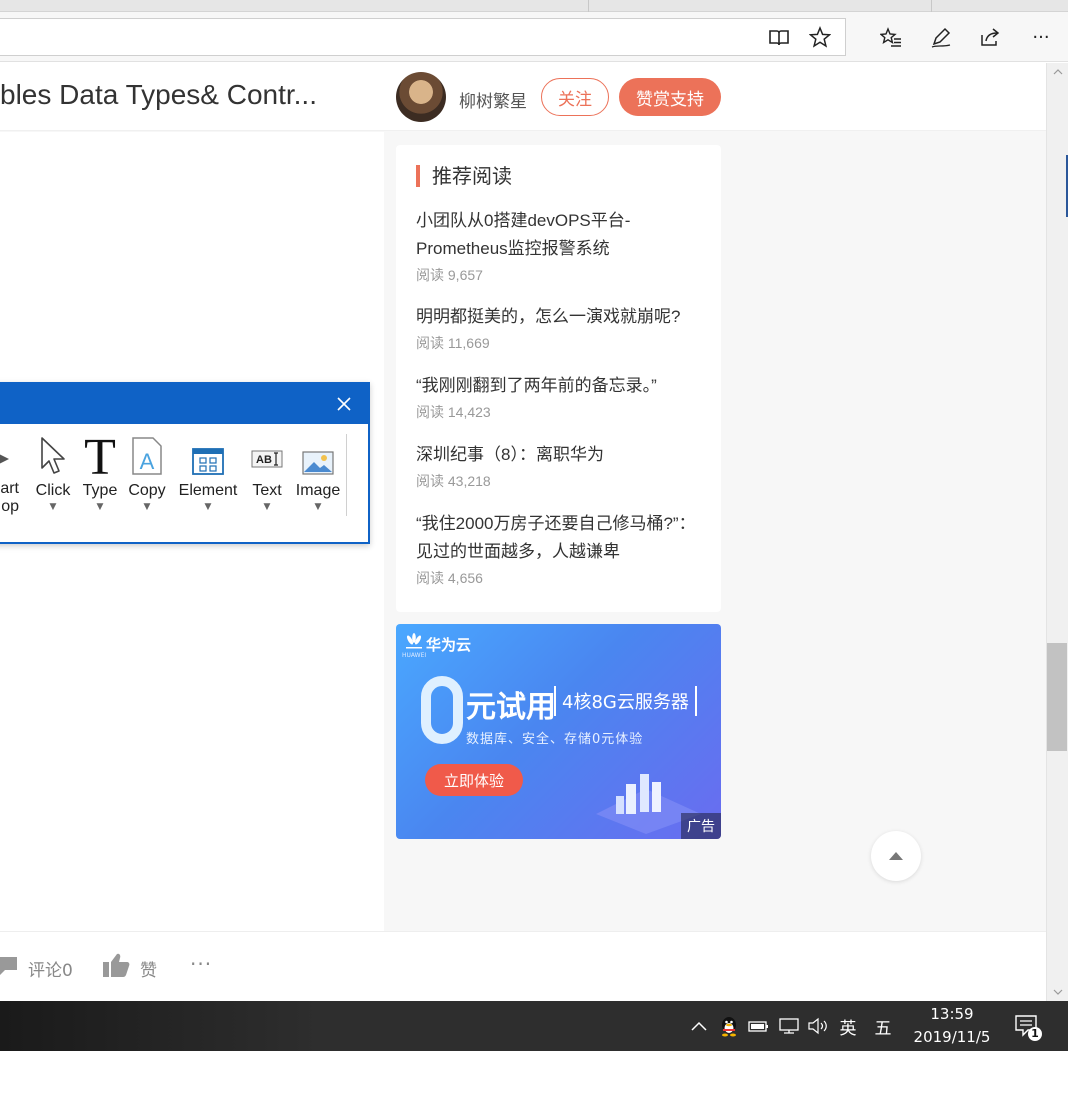 The height and width of the screenshot is (1102, 1068). I want to click on svg-text: A, so click(147, 461).